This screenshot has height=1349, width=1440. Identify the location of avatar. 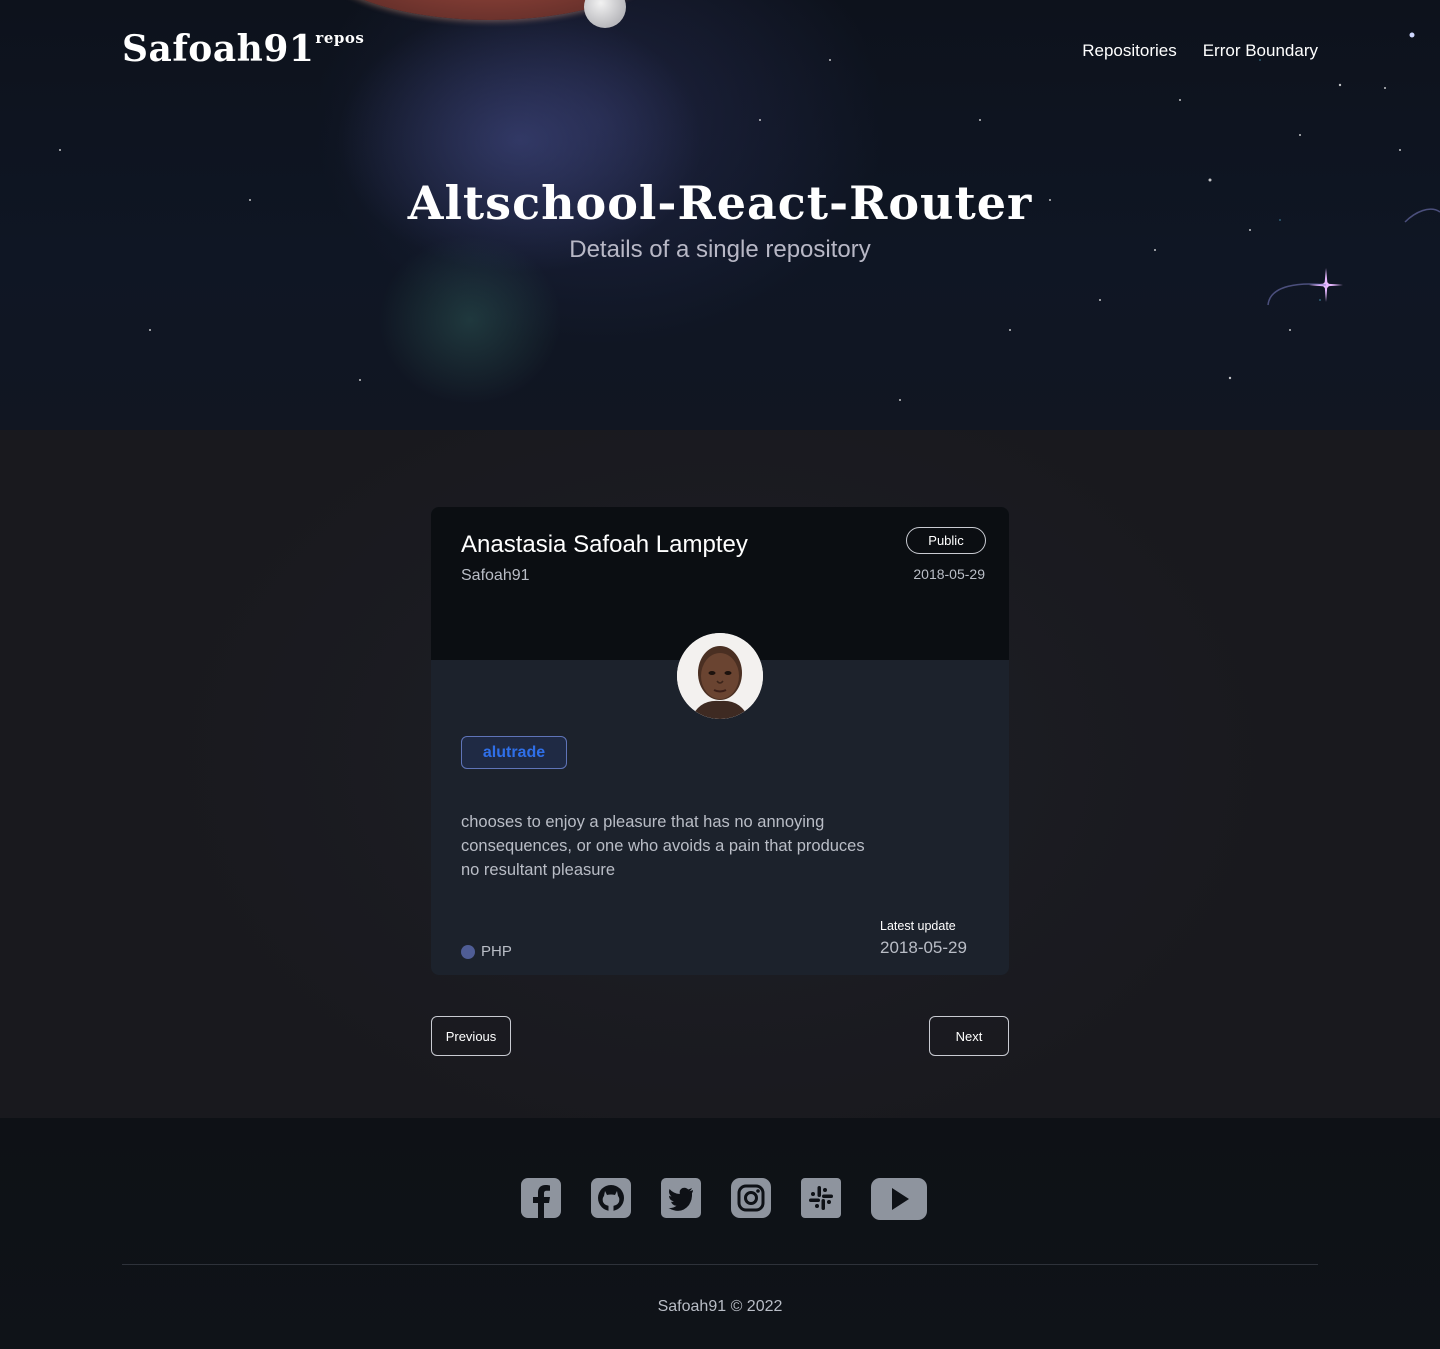
(720, 676).